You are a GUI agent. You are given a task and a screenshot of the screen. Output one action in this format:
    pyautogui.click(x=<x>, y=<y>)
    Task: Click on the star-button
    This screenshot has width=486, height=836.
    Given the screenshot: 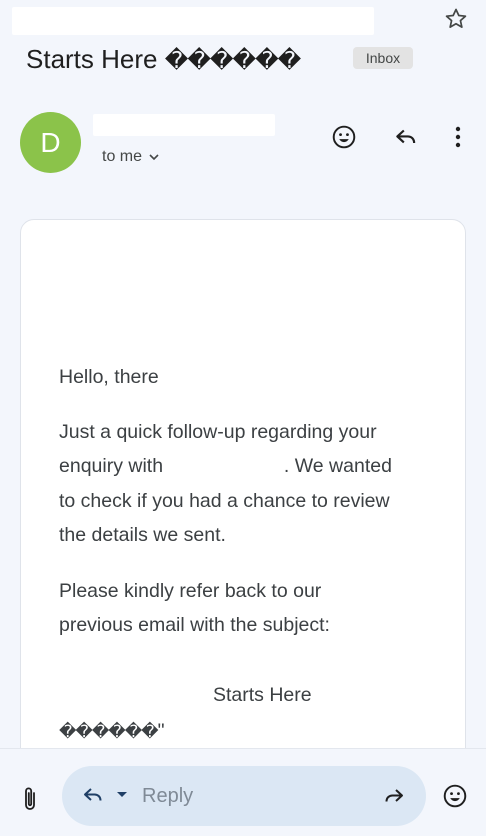 What is the action you would take?
    pyautogui.click(x=456, y=19)
    